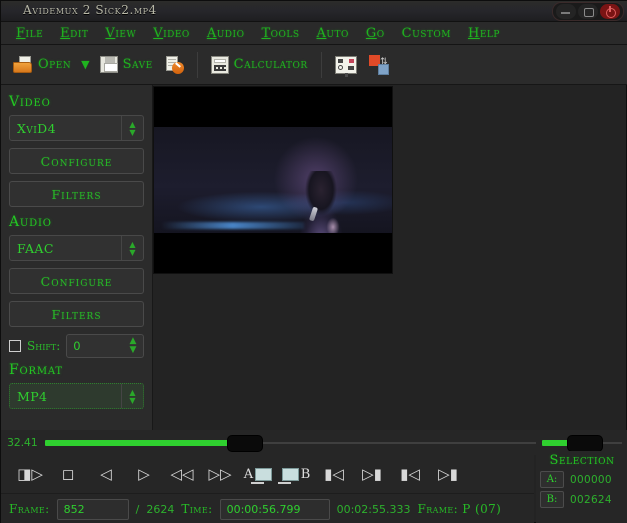 The image size is (627, 523). Describe the element at coordinates (288, 475) in the screenshot. I see `marker-b-icon` at that location.